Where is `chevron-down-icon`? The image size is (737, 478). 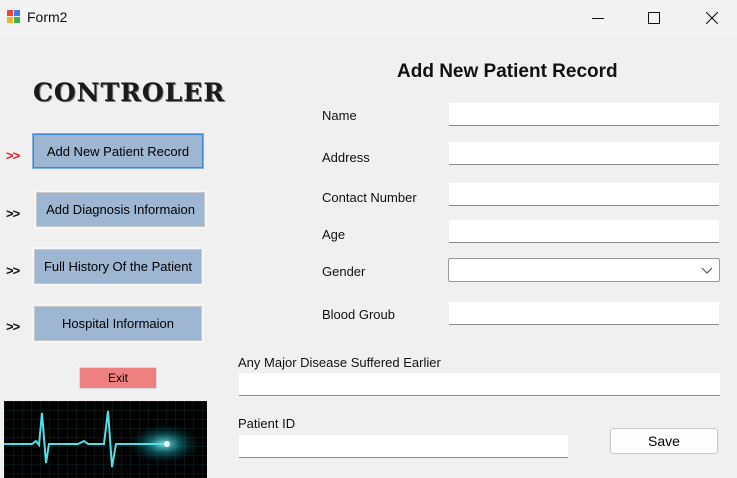
chevron-down-icon is located at coordinates (707, 270).